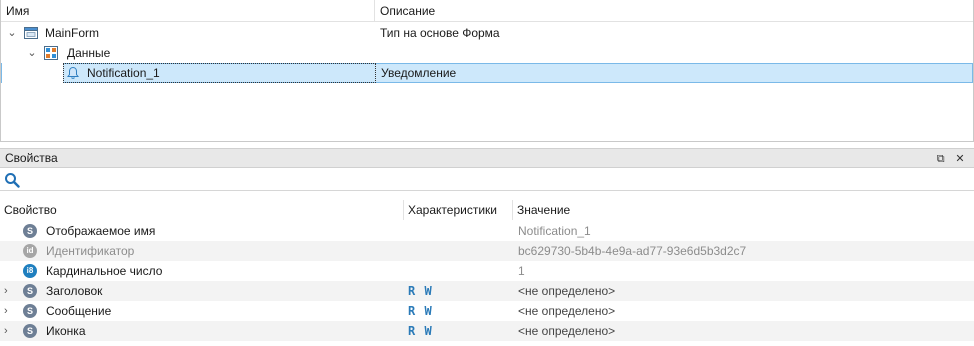 This screenshot has width=974, height=346. What do you see at coordinates (74, 291) in the screenshot?
I see `property-name: Заголовок` at bounding box center [74, 291].